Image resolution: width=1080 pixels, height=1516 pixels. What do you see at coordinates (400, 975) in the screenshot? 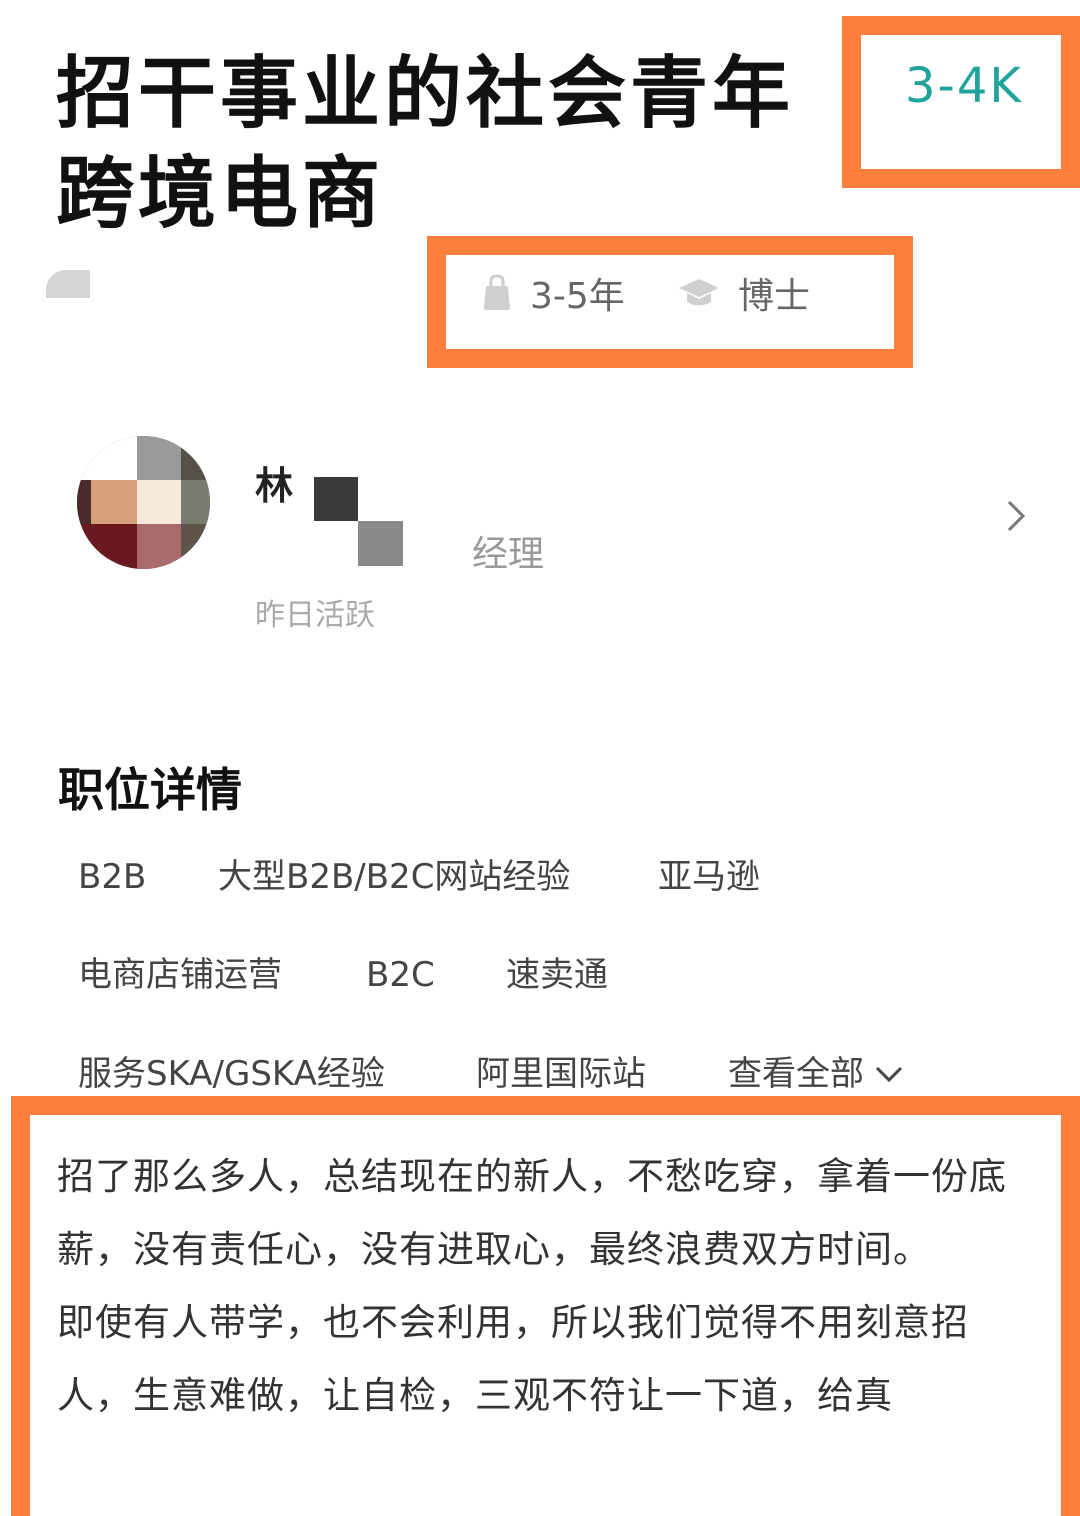
I see `skill-tag: B2C` at bounding box center [400, 975].